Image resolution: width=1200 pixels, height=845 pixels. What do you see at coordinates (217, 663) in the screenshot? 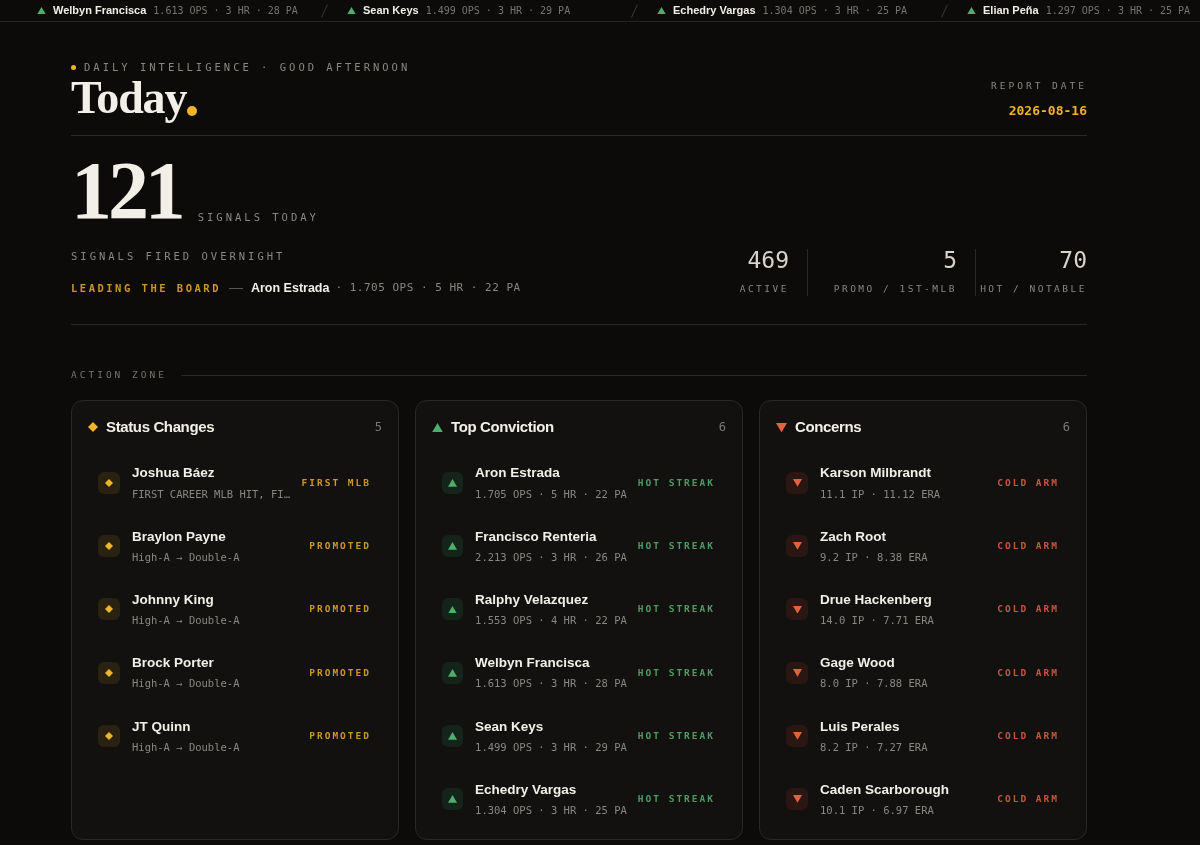
I see `player-name: Brock Porter` at bounding box center [217, 663].